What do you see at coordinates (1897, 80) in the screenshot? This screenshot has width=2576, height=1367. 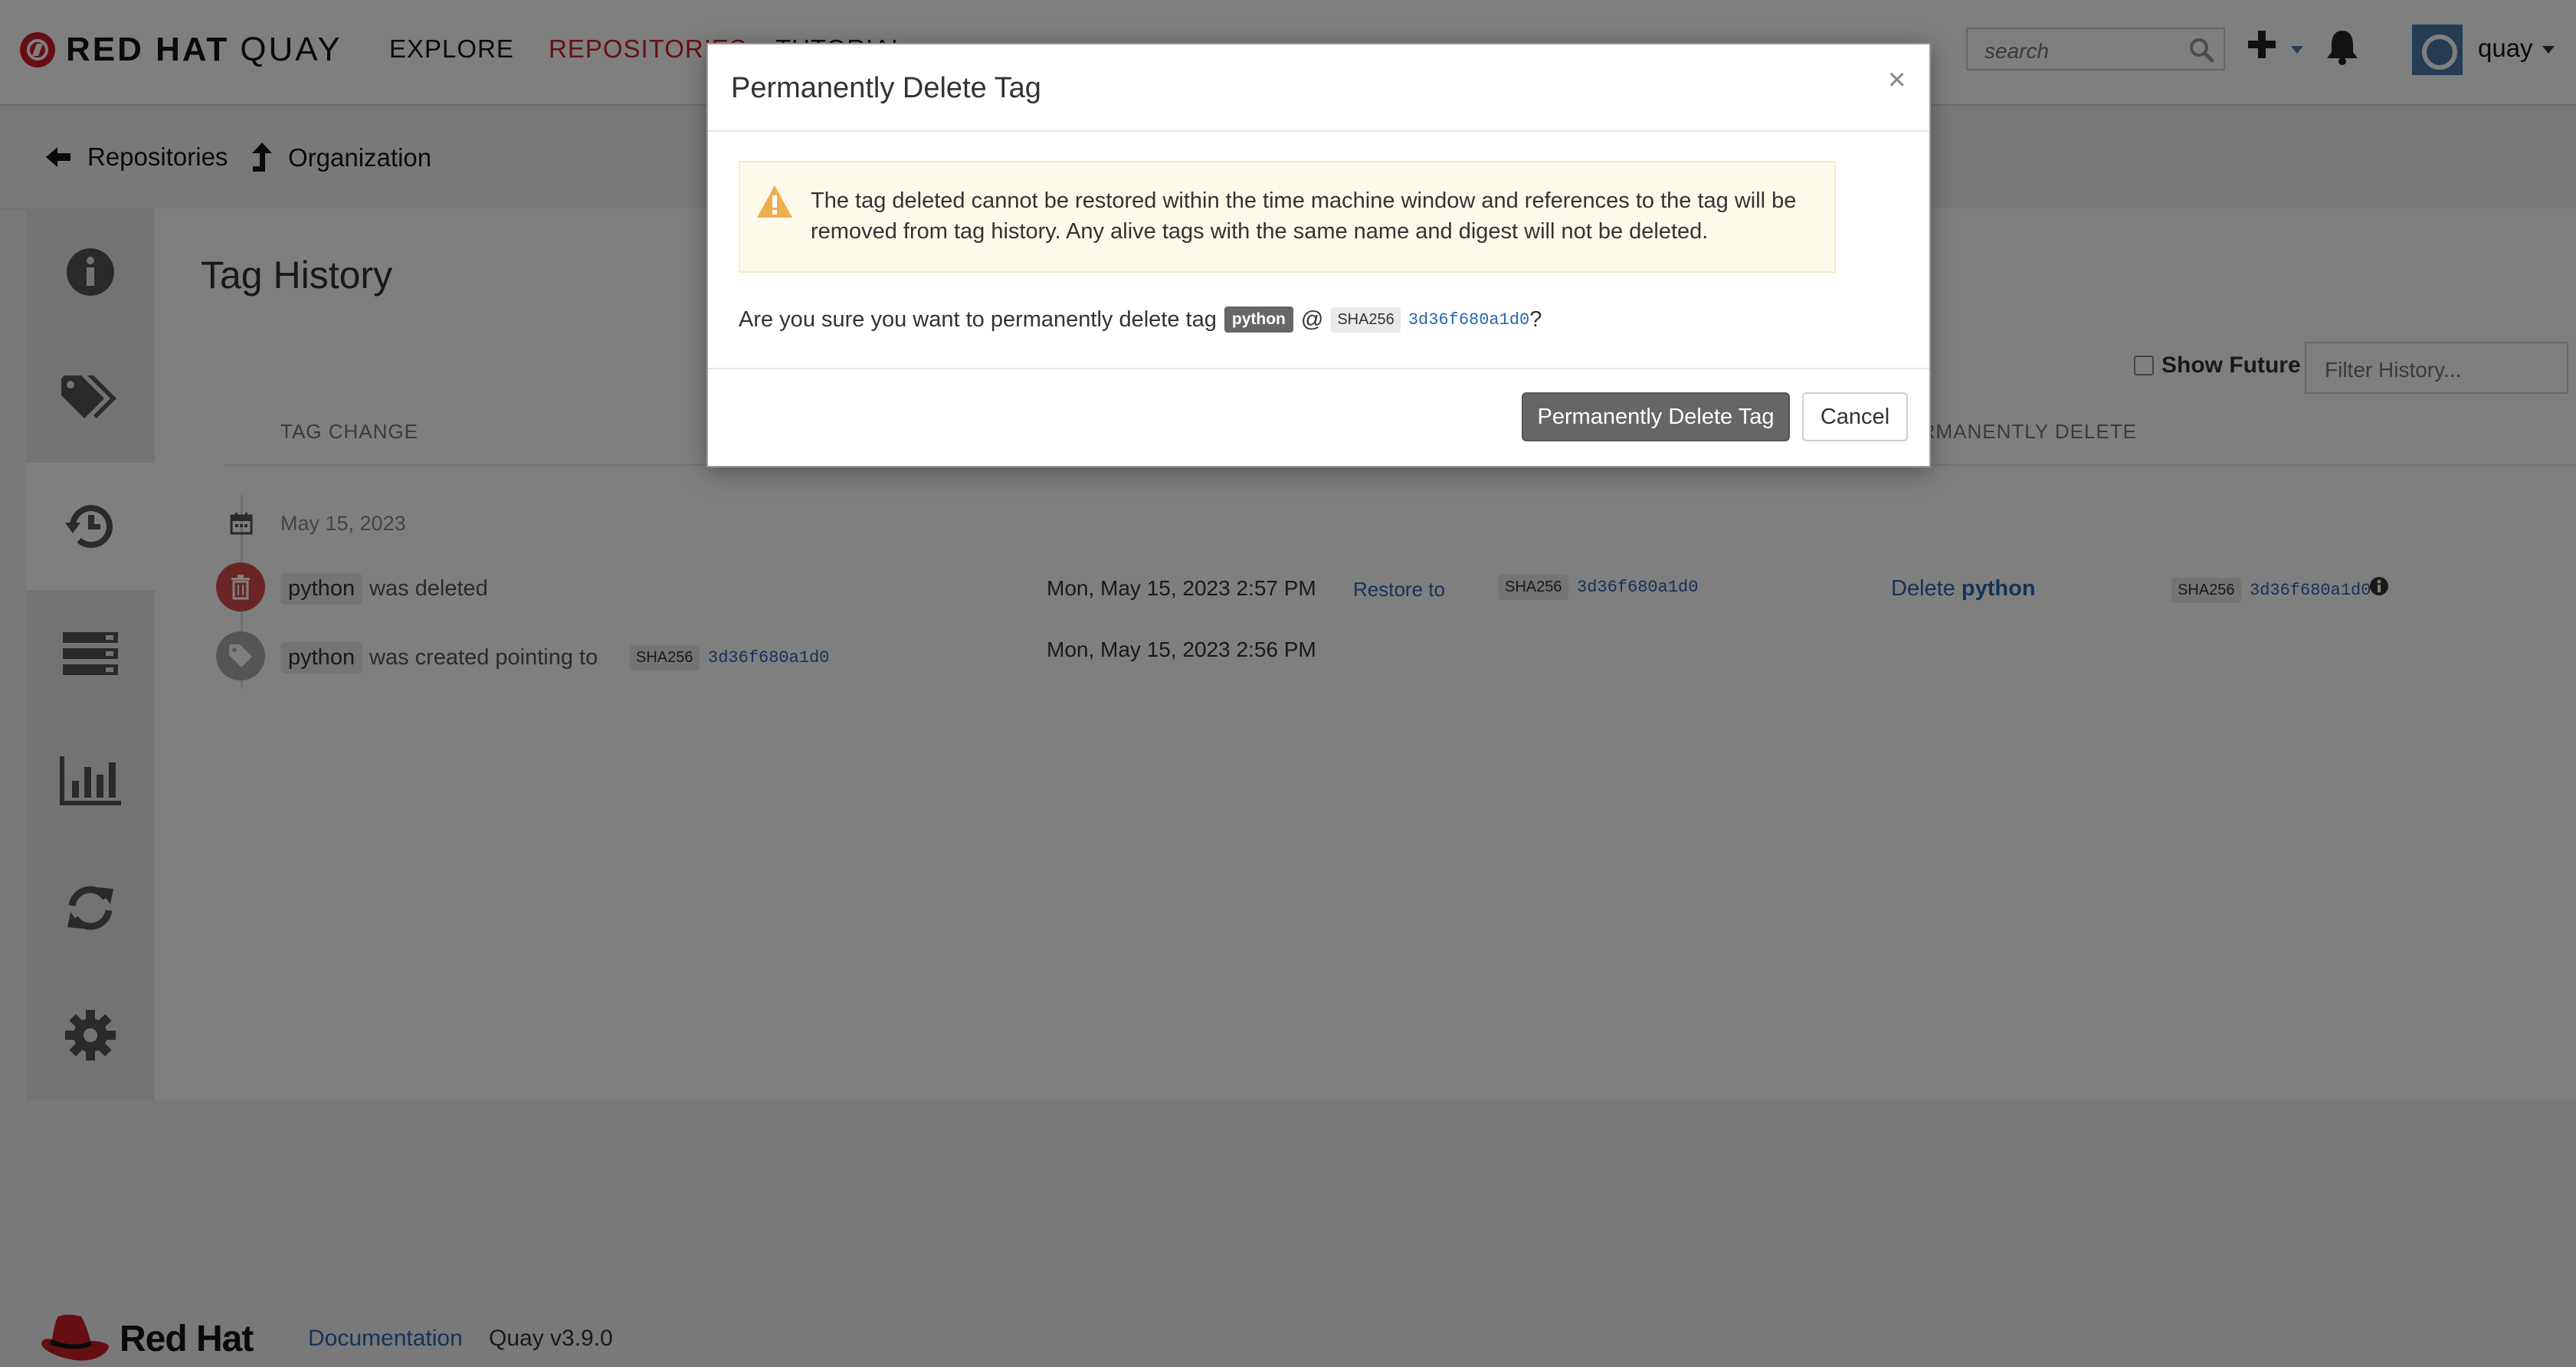 I see `modal-close-icon: ×` at bounding box center [1897, 80].